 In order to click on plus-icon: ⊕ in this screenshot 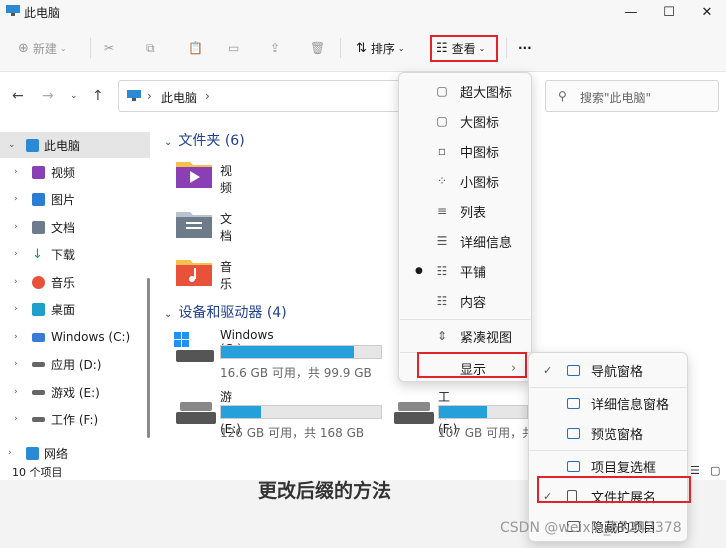, I will do `click(23, 48)`.